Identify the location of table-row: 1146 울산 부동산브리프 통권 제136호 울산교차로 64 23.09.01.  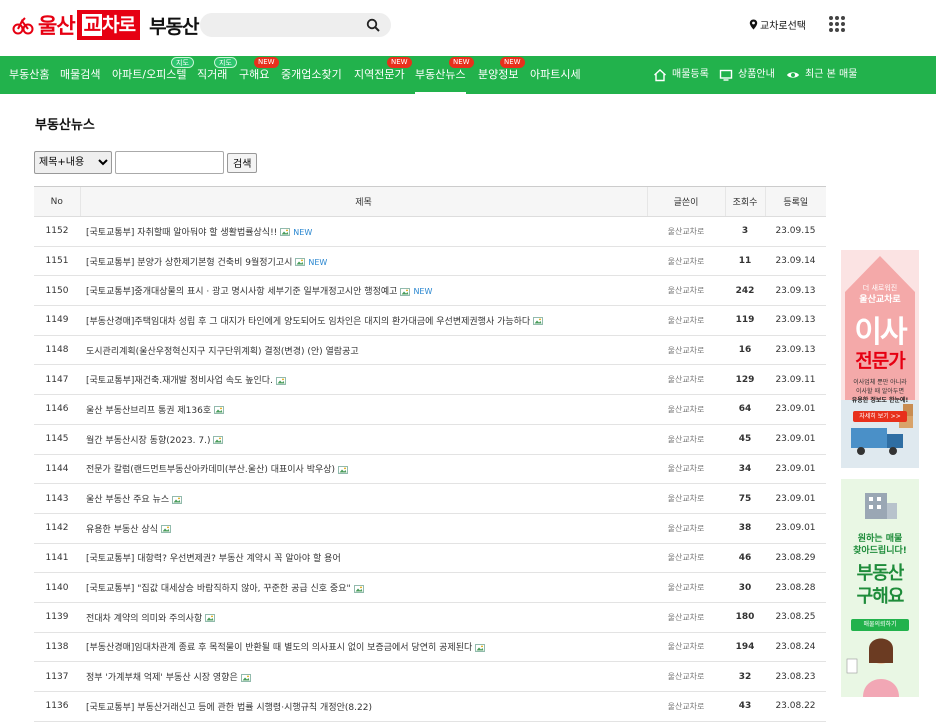
(430, 409).